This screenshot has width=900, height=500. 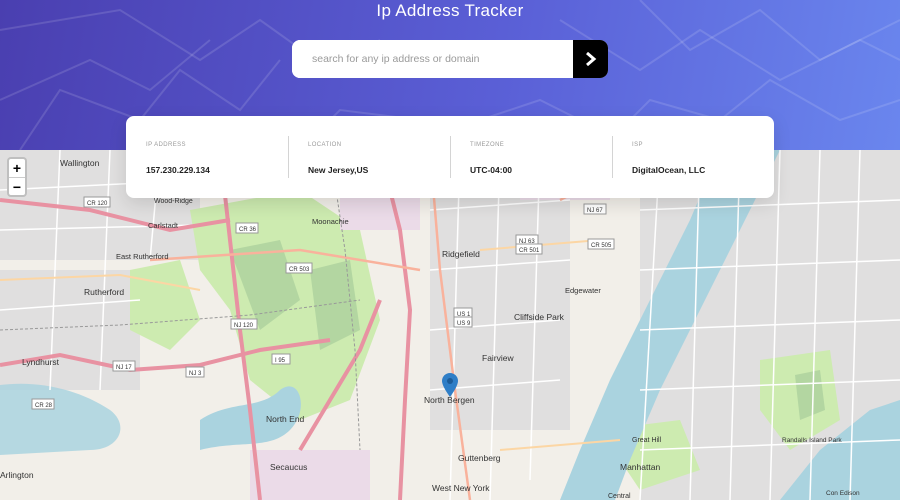 What do you see at coordinates (464, 324) in the screenshot?
I see `road-shield: US 9` at bounding box center [464, 324].